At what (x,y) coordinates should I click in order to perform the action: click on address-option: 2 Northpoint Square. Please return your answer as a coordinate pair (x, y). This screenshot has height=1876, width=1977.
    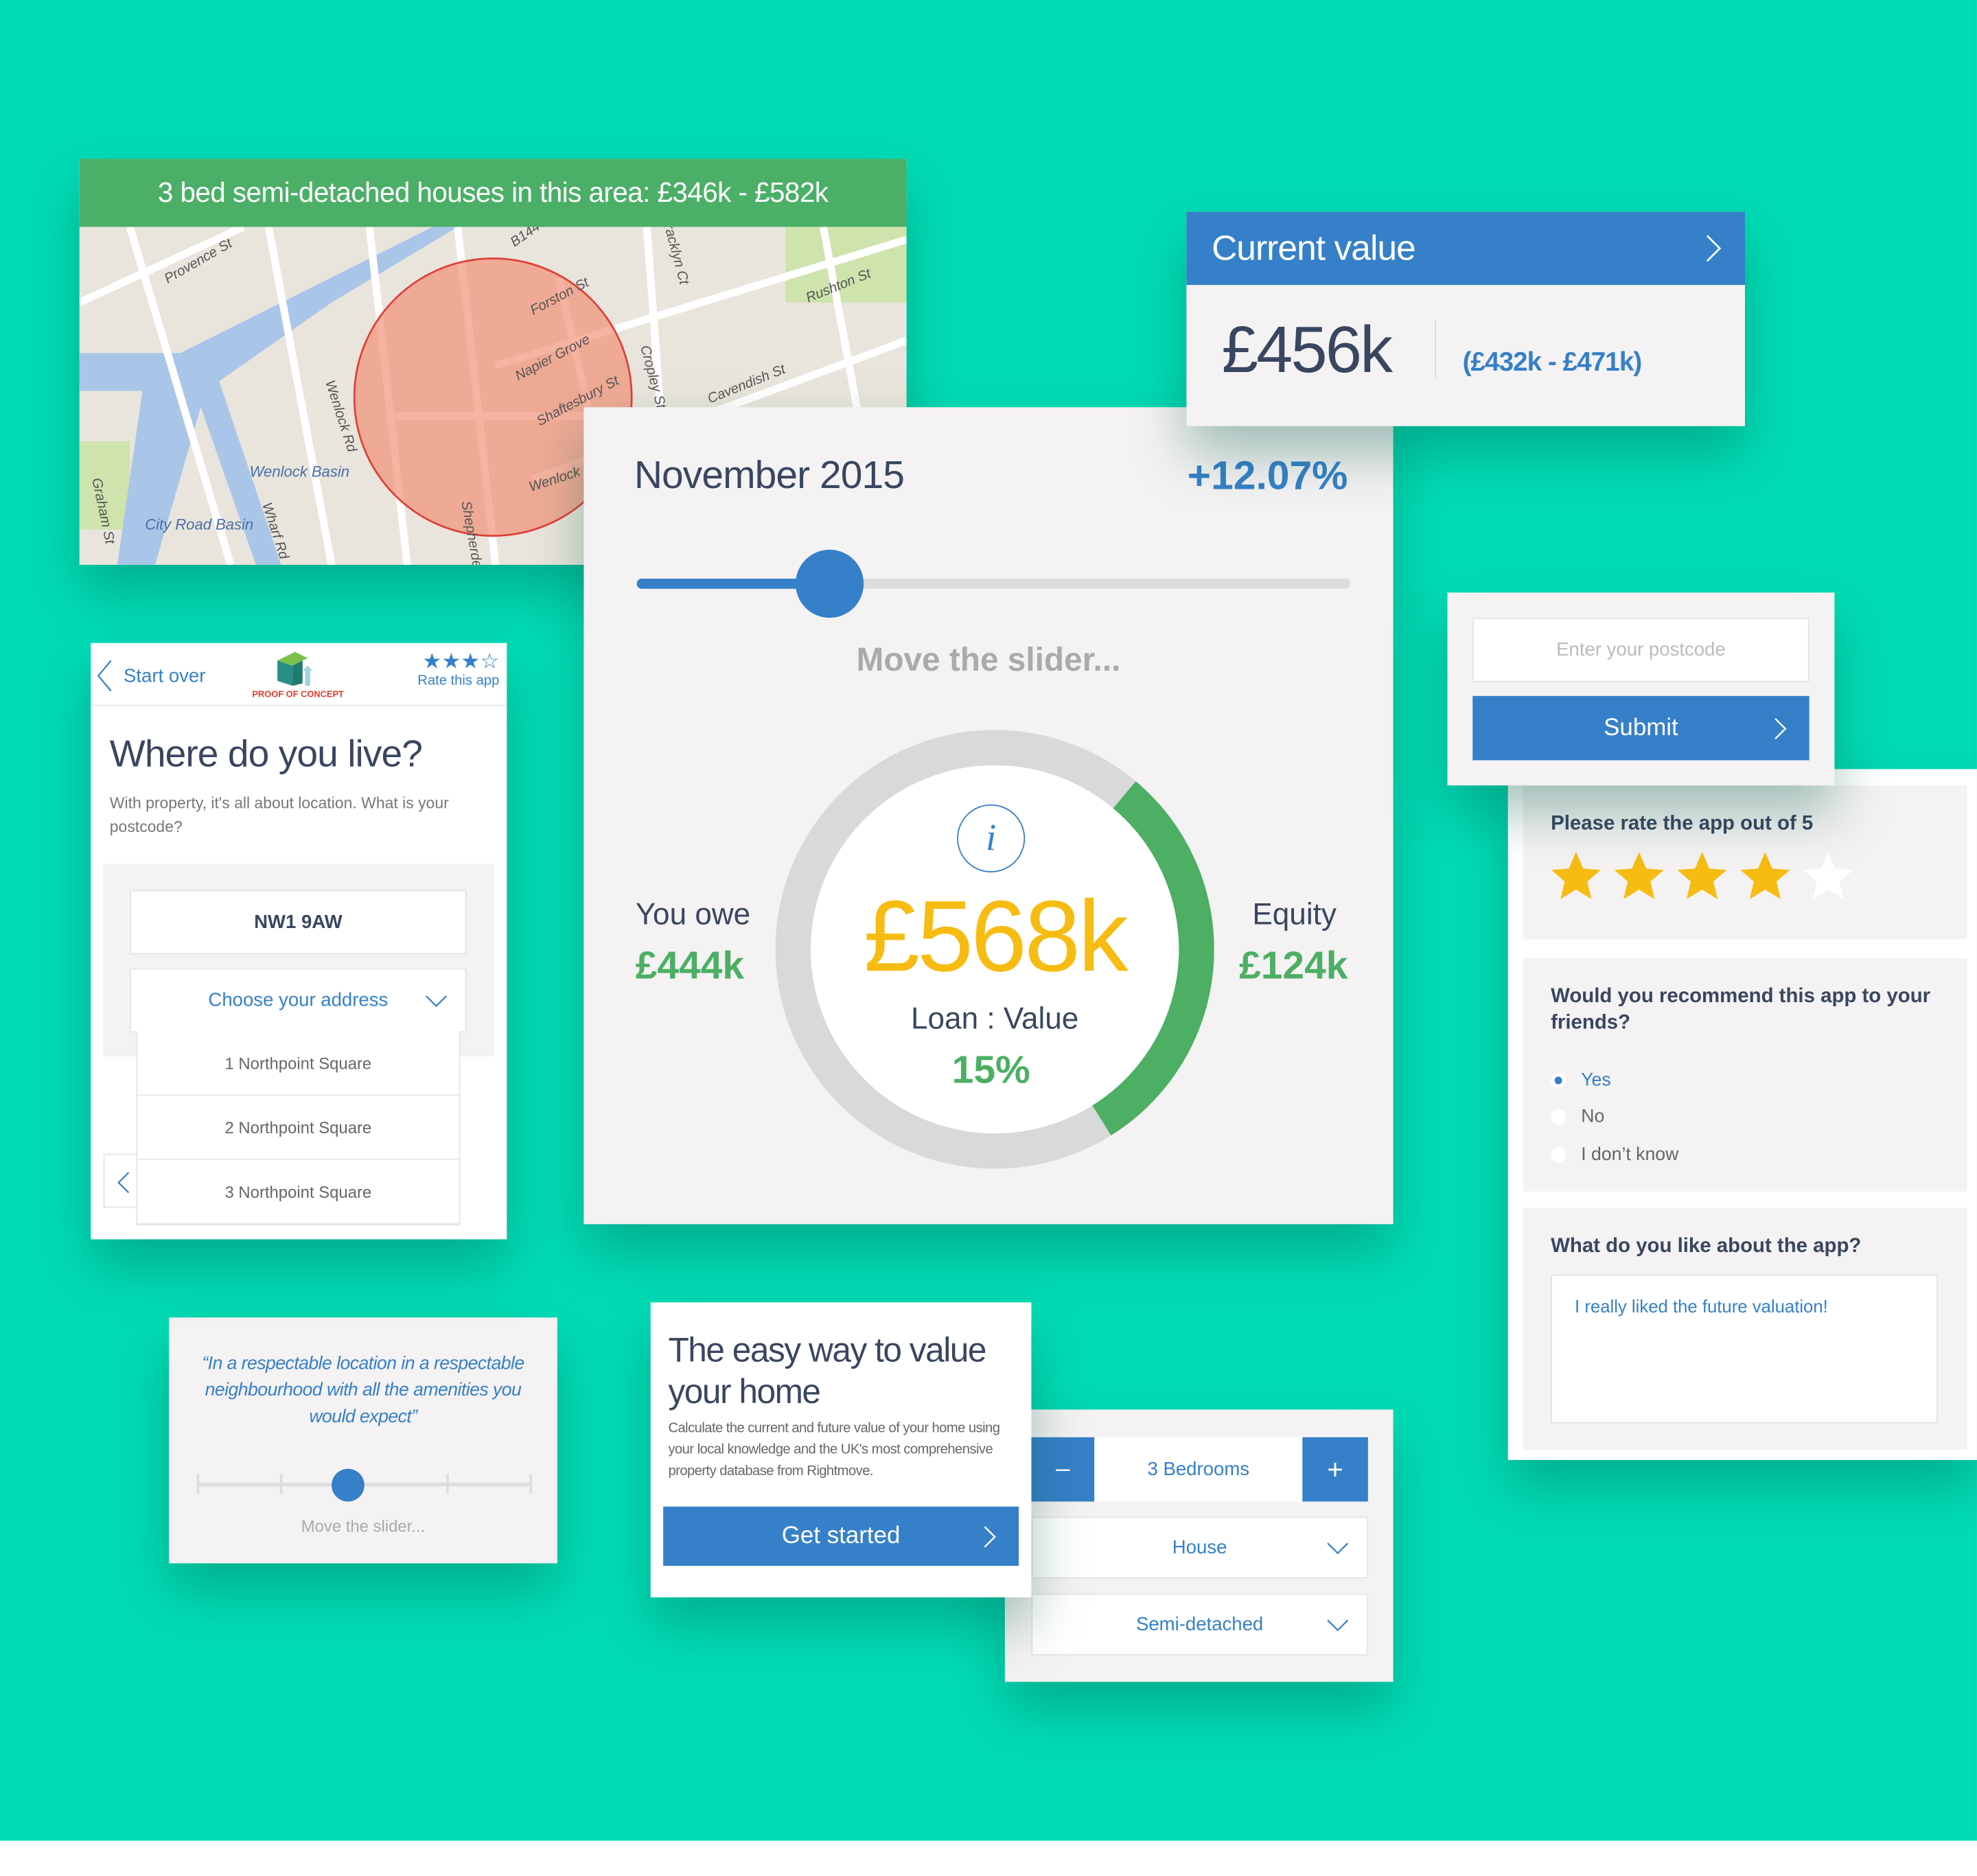
    Looking at the image, I should click on (298, 1128).